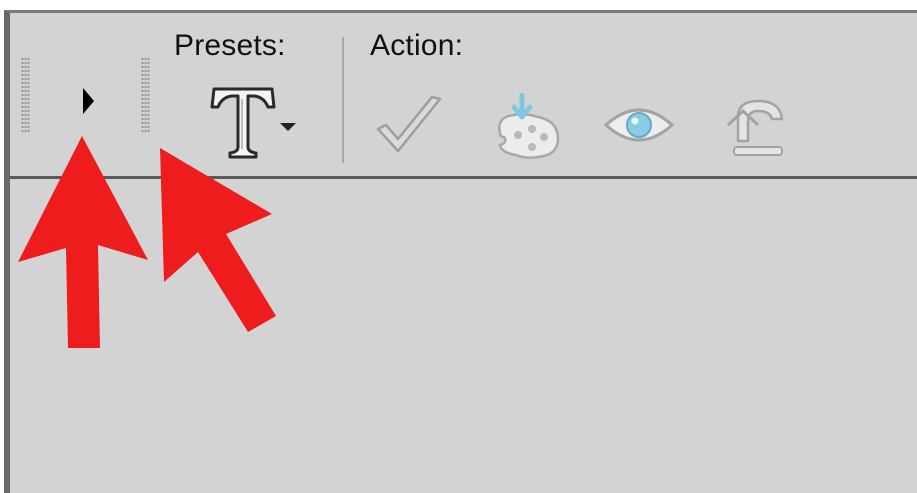 Image resolution: width=917 pixels, height=493 pixels. What do you see at coordinates (218, 240) in the screenshot?
I see `red-arrow-diagonal-icon` at bounding box center [218, 240].